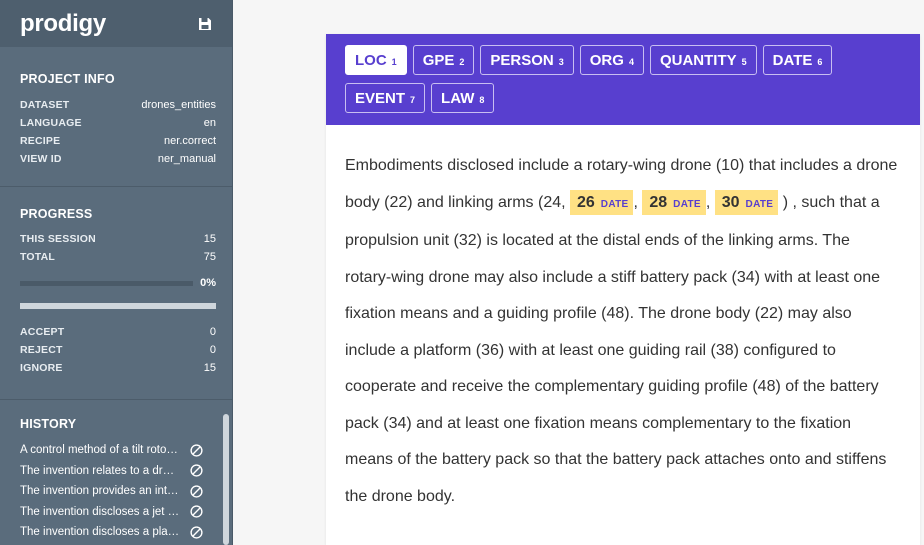  I want to click on label-name: PERSON, so click(522, 60).